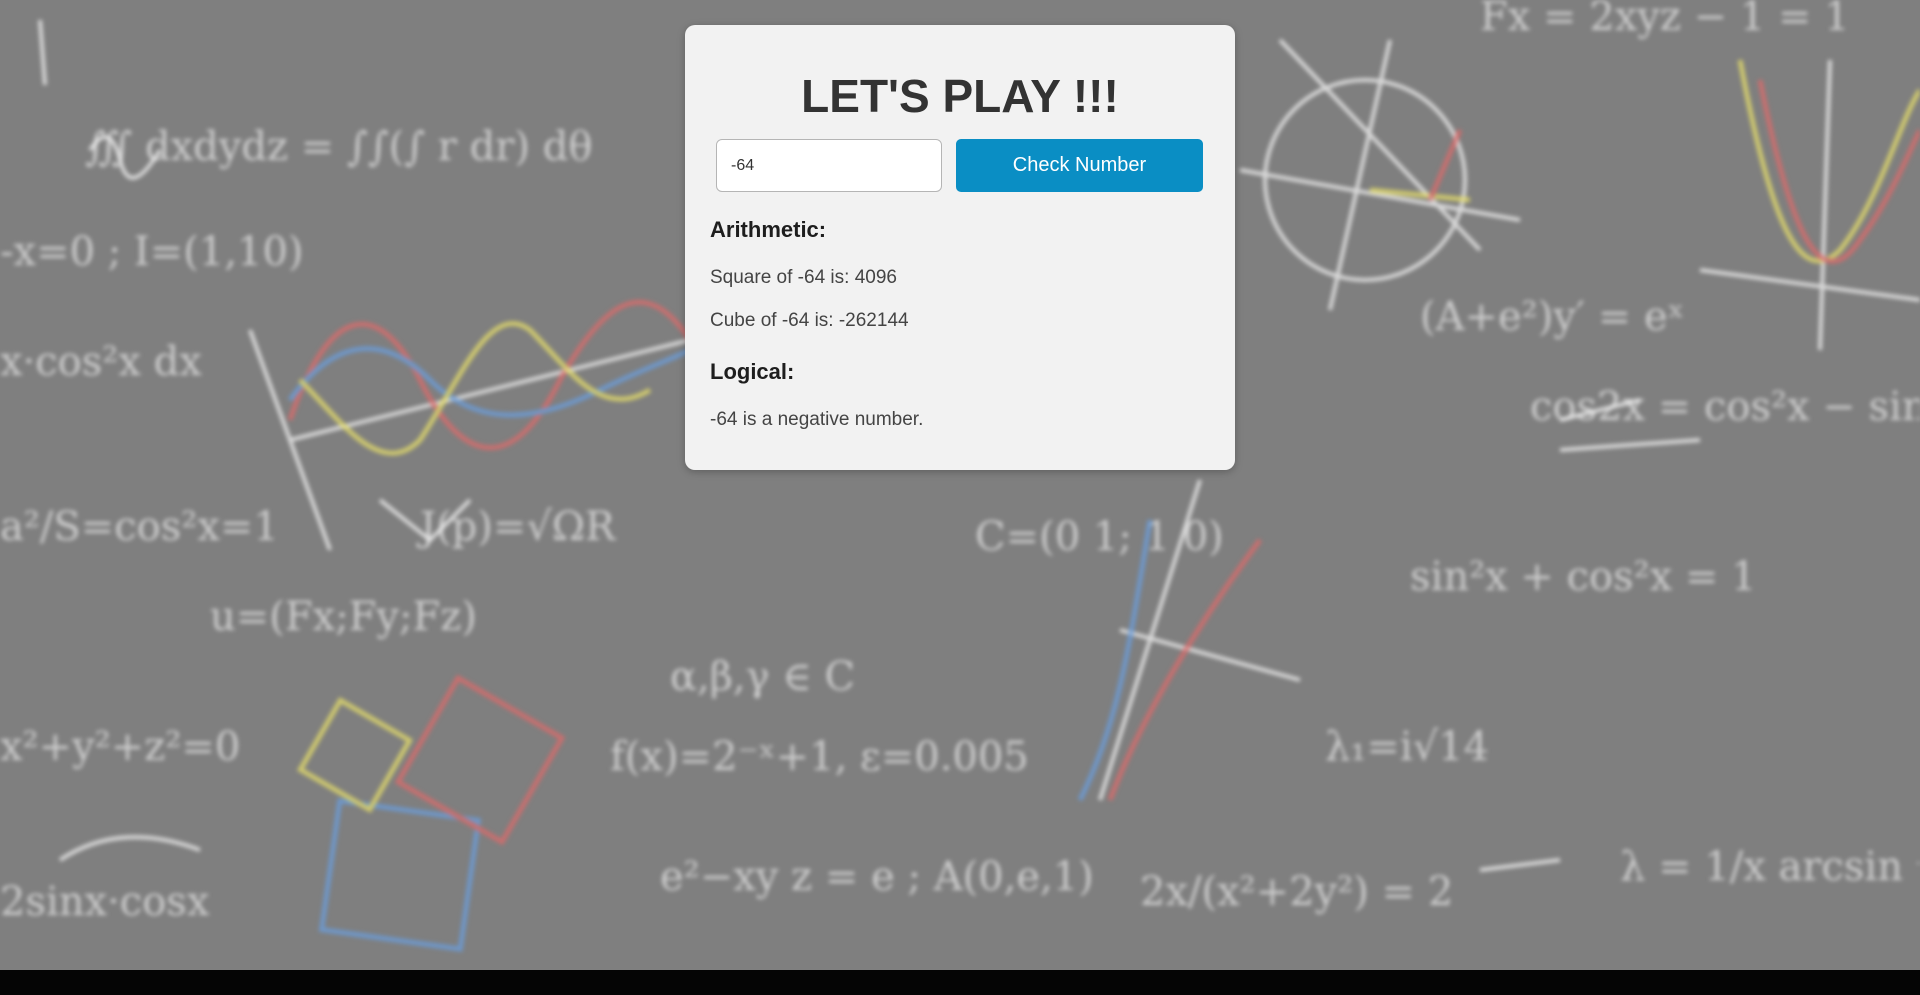 The height and width of the screenshot is (995, 1920). Describe the element at coordinates (817, 419) in the screenshot. I see `sign-result: -64 is a negative number.` at that location.